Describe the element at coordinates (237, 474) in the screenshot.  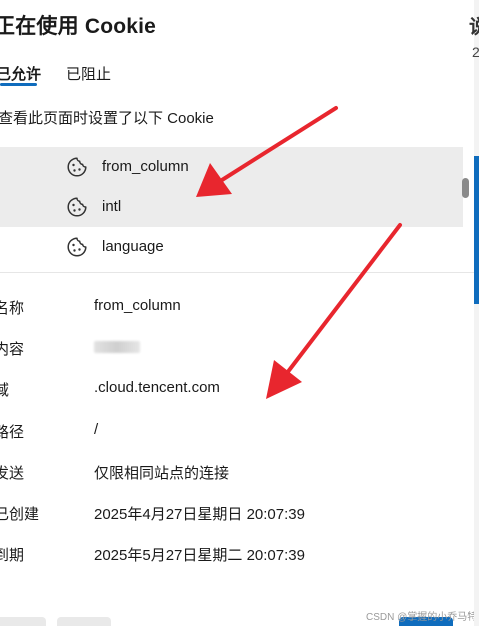
I see `detail-row-send: 发送 仅限相同站点的连接` at that location.